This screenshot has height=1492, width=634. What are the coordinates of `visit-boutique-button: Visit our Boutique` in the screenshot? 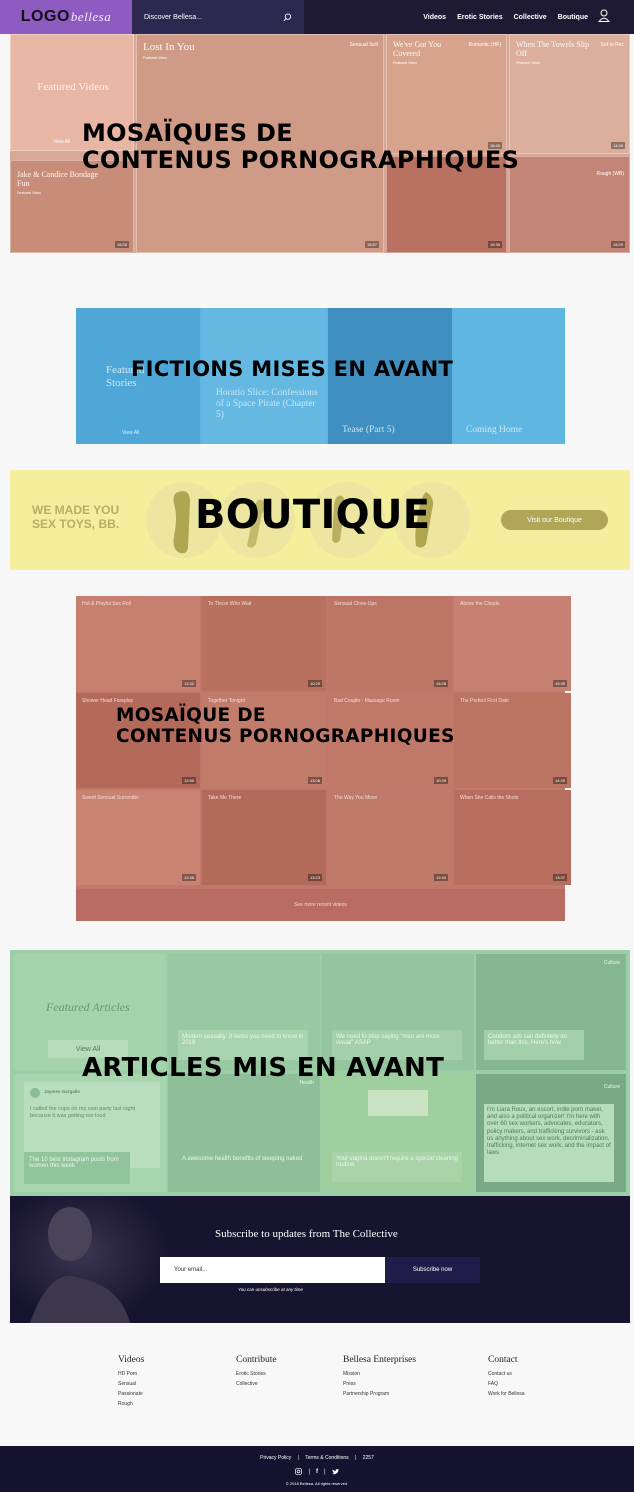 It's located at (554, 520).